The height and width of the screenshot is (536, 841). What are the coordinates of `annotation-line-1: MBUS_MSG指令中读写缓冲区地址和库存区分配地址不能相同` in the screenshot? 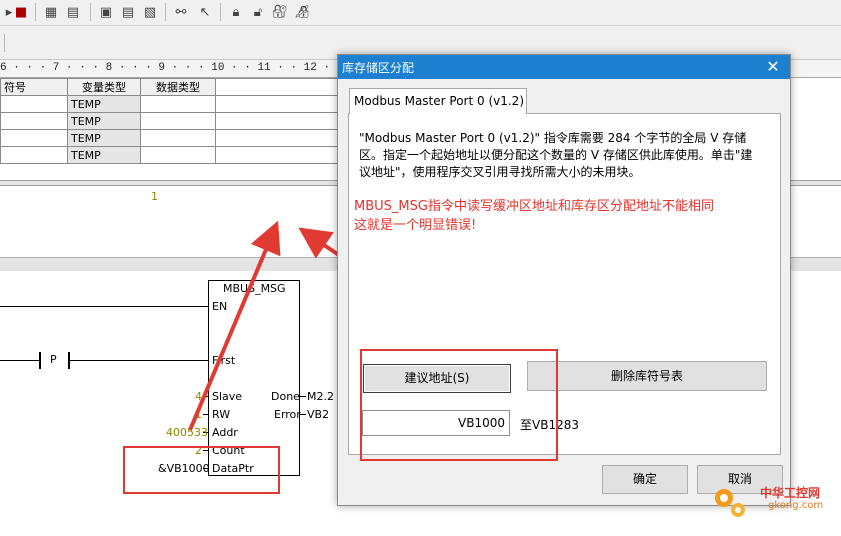 It's located at (534, 206).